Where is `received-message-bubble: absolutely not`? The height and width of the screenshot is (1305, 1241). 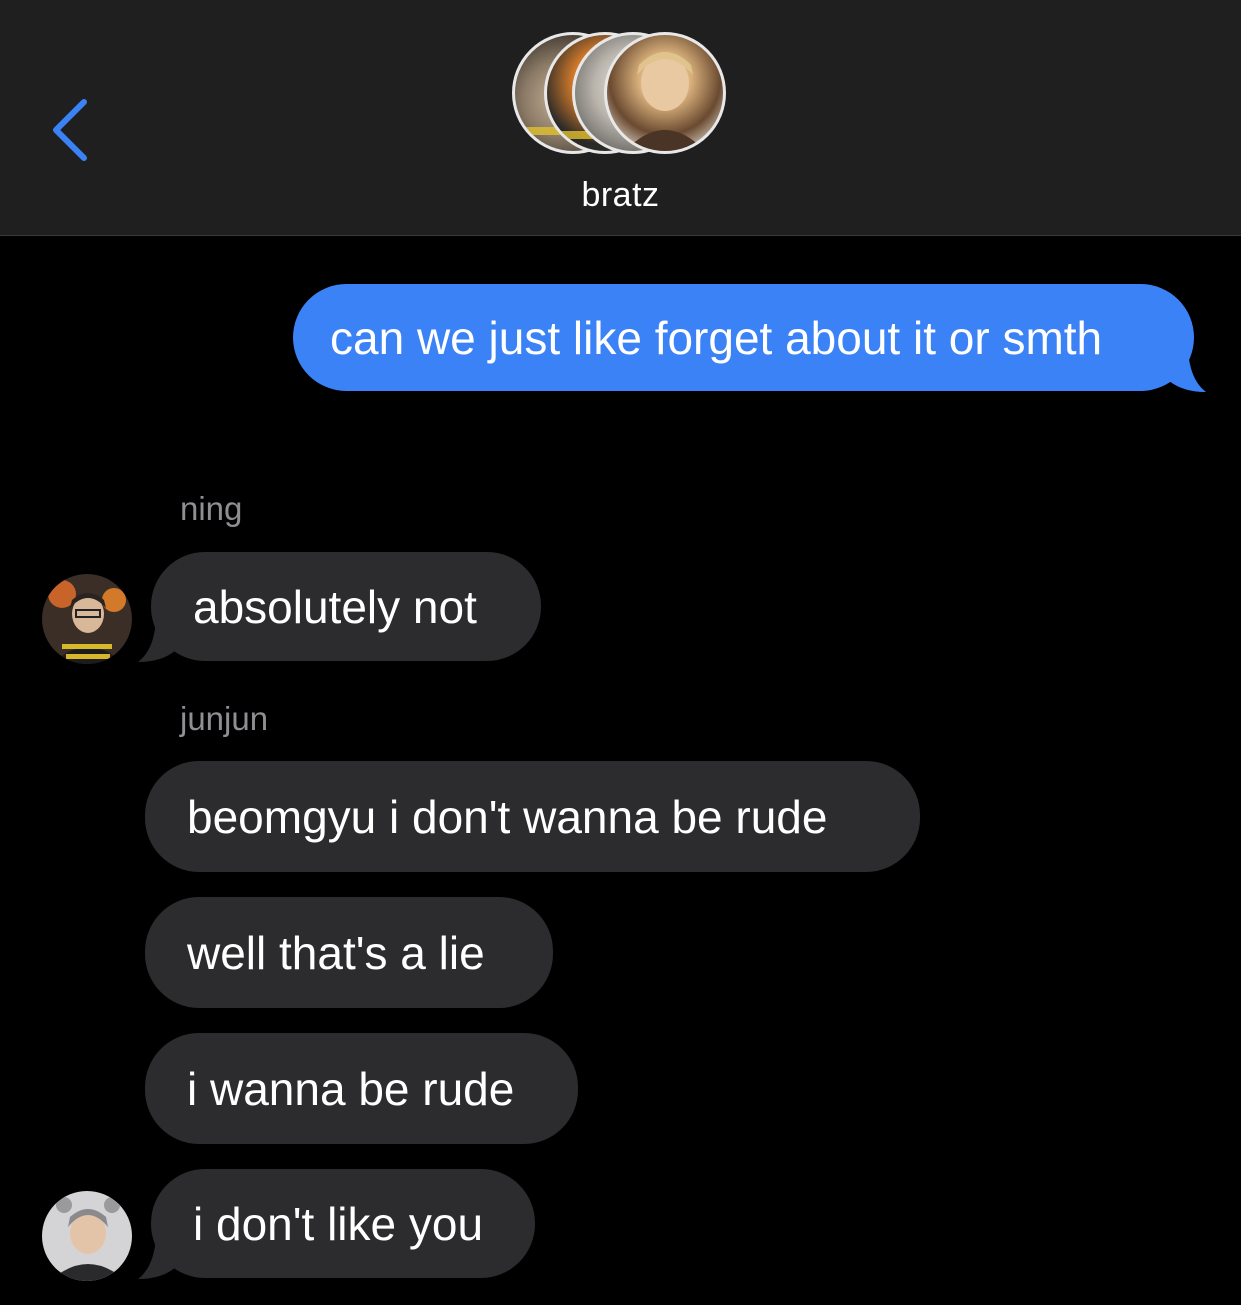
received-message-bubble: absolutely not is located at coordinates (346, 606).